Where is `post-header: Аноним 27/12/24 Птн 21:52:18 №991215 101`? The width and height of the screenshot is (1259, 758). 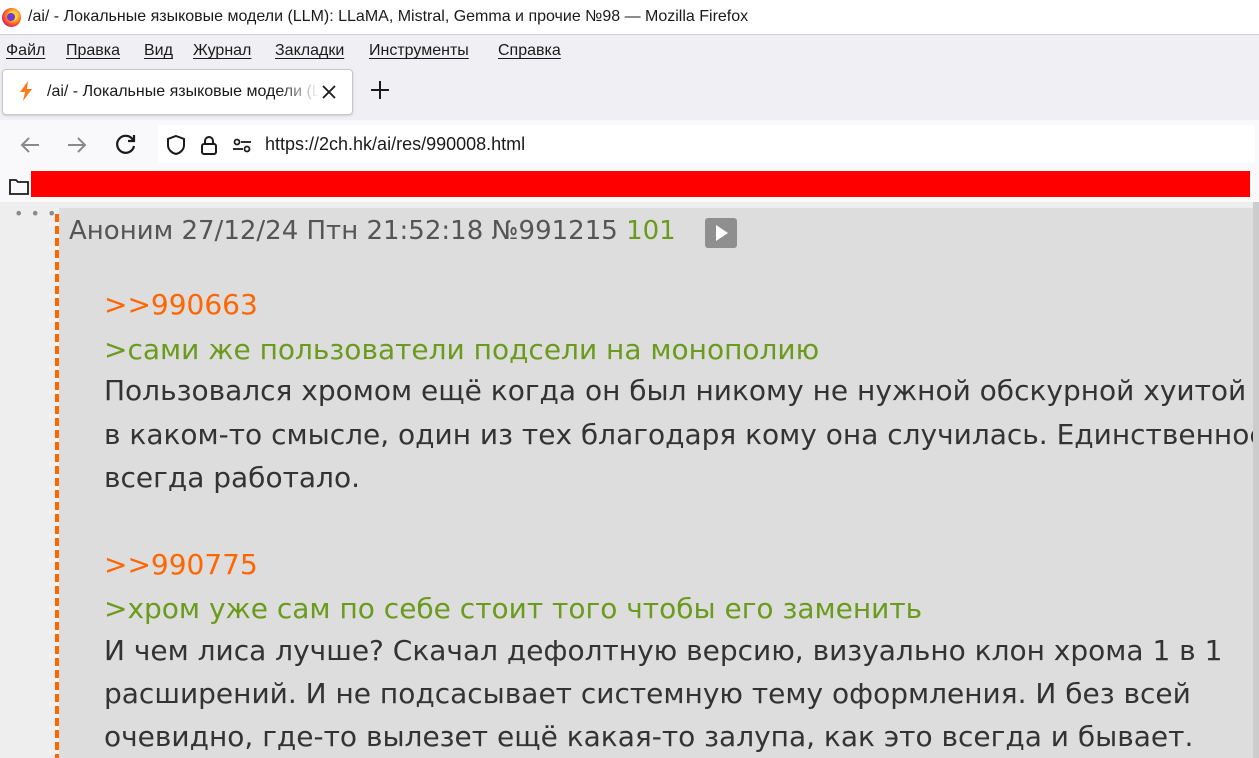 post-header: Аноним 27/12/24 Птн 21:52:18 №991215 101 is located at coordinates (372, 231).